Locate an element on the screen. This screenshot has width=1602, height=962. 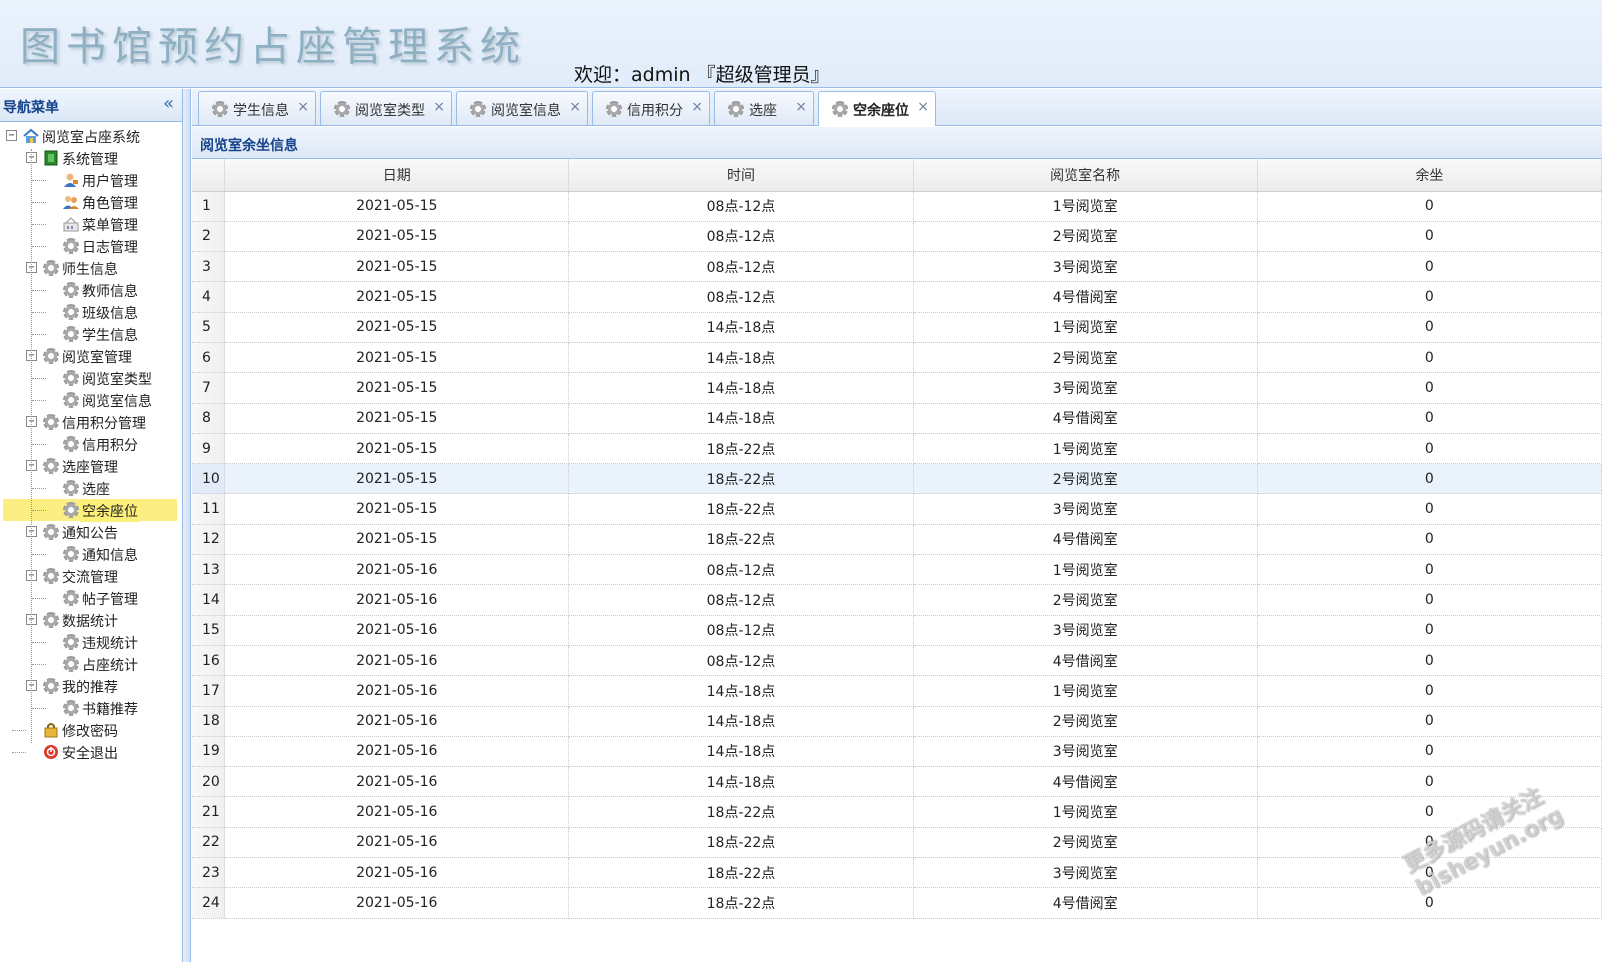
tree-item: − 交流管理 is located at coordinates (91, 576).